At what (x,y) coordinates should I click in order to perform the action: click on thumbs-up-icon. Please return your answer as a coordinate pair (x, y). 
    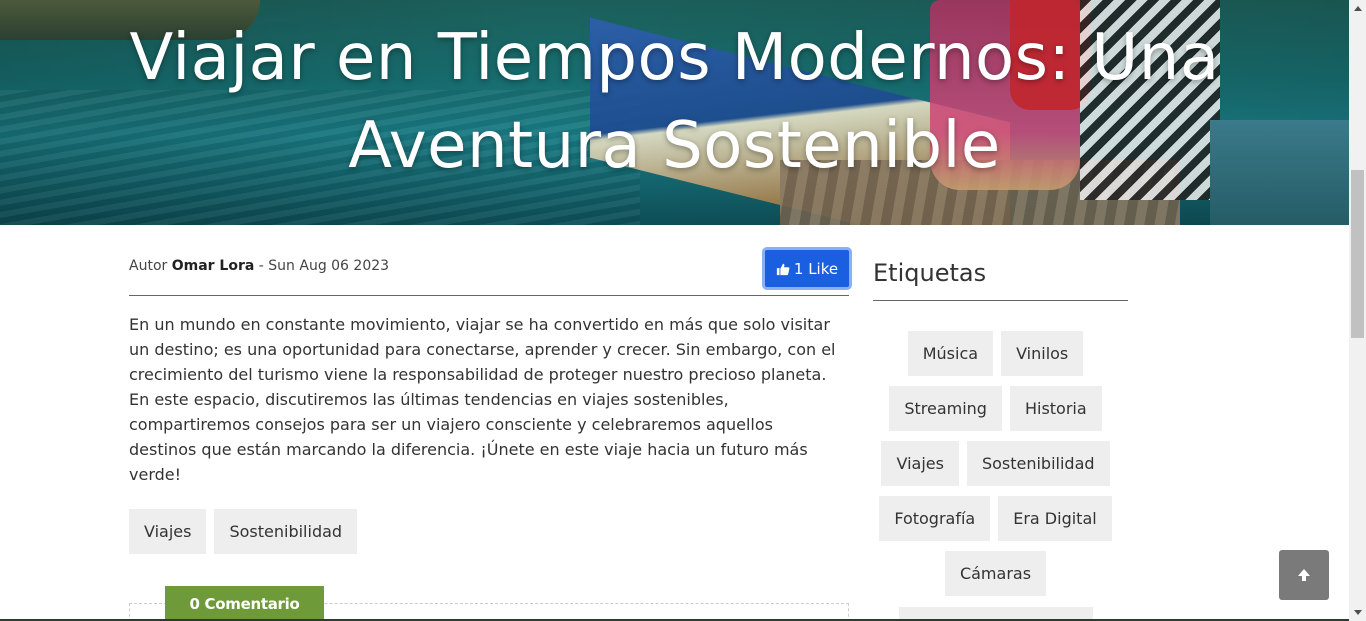
    Looking at the image, I should click on (783, 269).